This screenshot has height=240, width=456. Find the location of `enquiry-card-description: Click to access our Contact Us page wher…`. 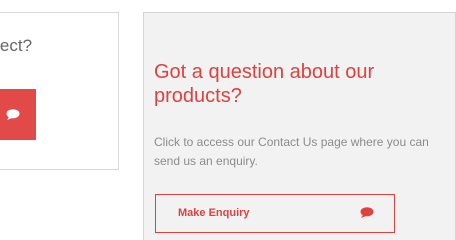

enquiry-card-description: Click to access our Contact Us page wher… is located at coordinates (291, 151).